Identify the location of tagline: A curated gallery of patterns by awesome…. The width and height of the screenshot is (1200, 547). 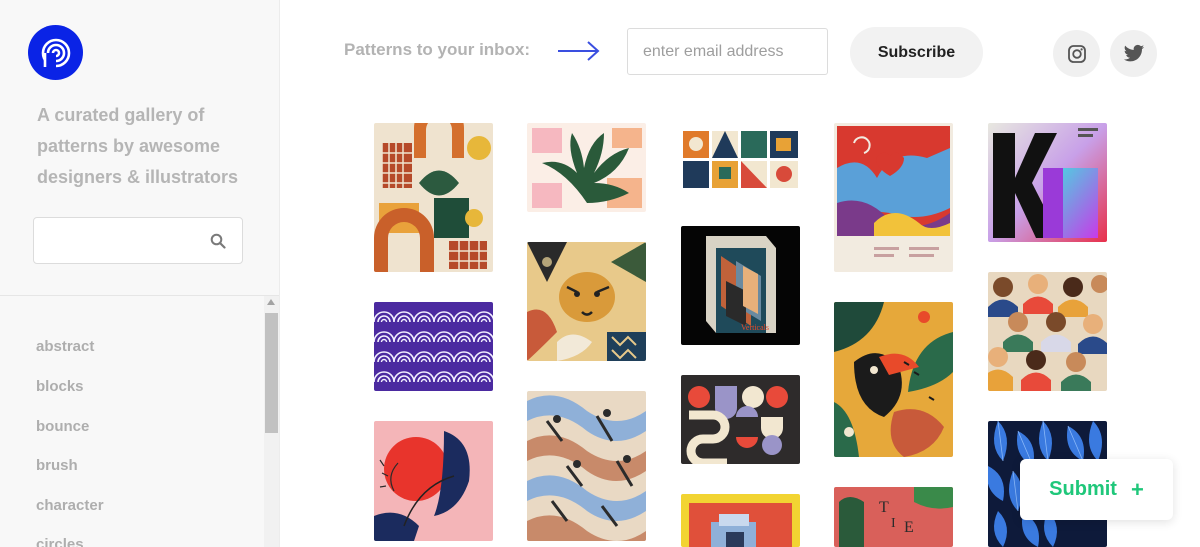
(138, 146).